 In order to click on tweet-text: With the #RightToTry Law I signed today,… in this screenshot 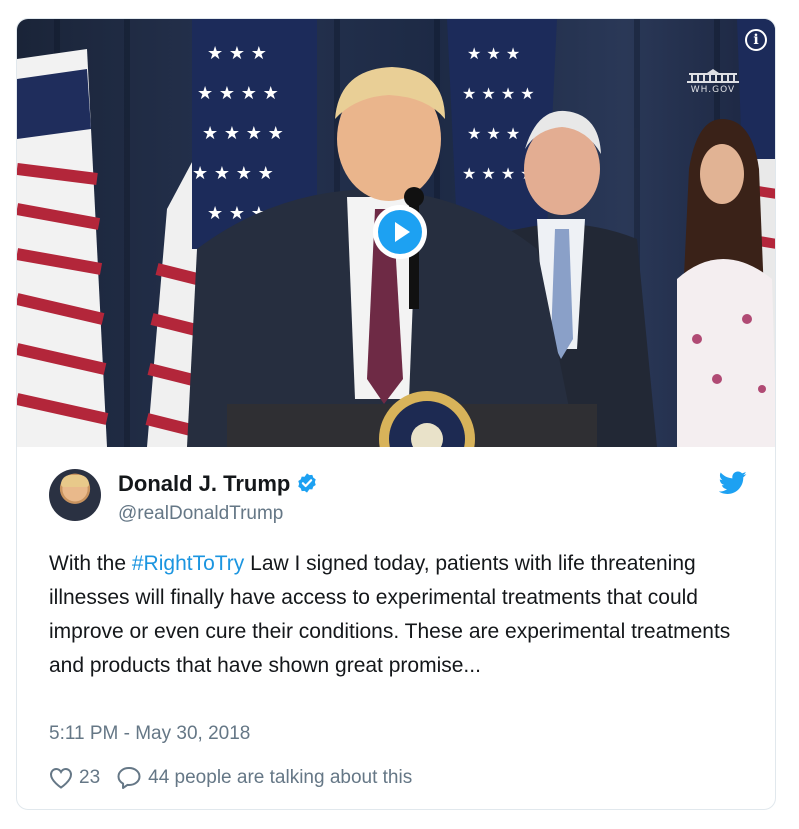, I will do `click(394, 615)`.